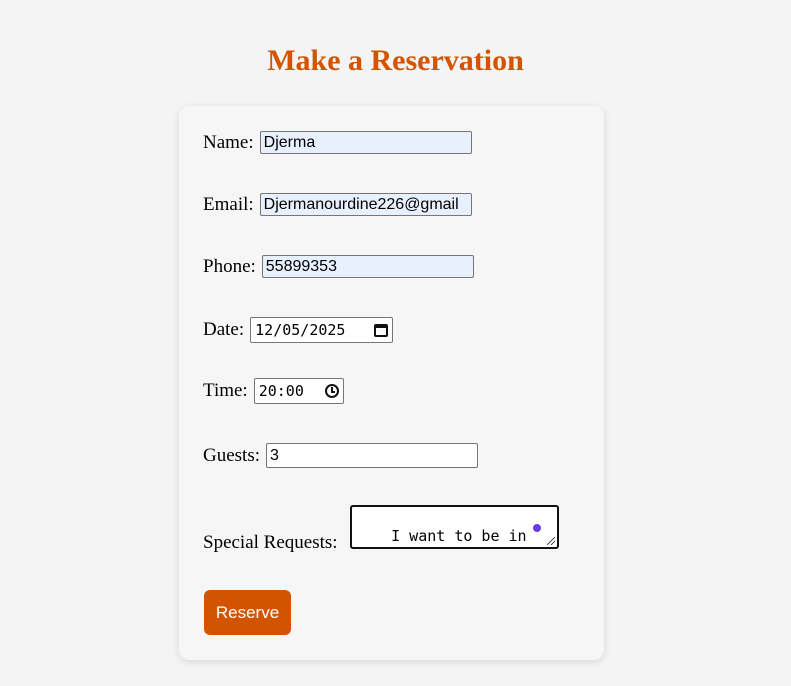 The width and height of the screenshot is (791, 686). What do you see at coordinates (441, 537) in the screenshot?
I see `special-requests-value: I want to be in the VIP` at bounding box center [441, 537].